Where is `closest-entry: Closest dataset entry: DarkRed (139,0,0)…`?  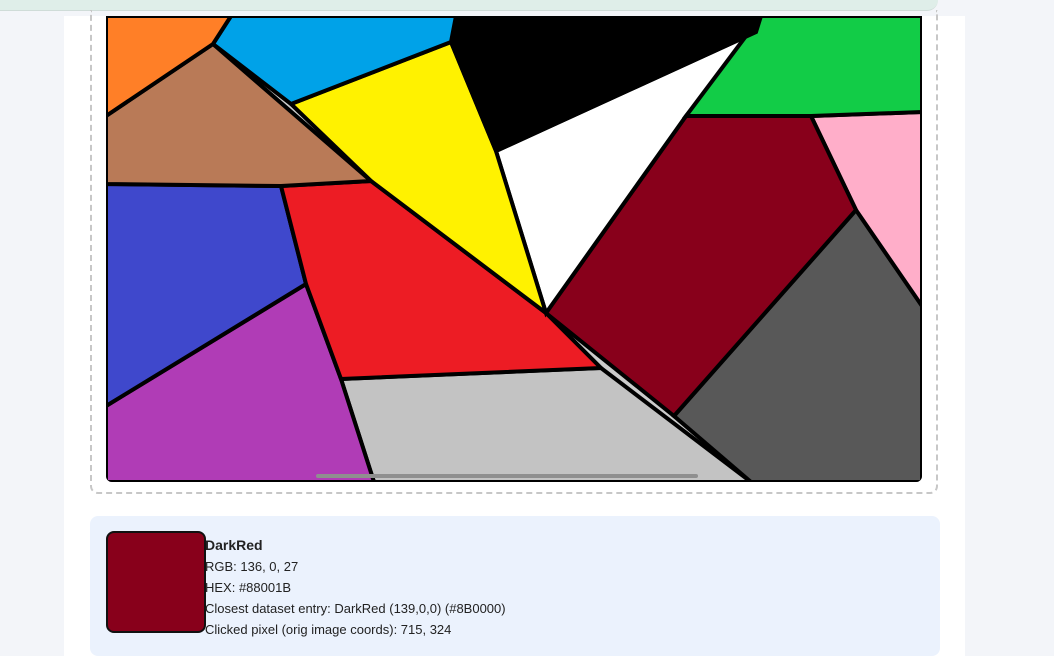 closest-entry: Closest dataset entry: DarkRed (139,0,0)… is located at coordinates (355, 608).